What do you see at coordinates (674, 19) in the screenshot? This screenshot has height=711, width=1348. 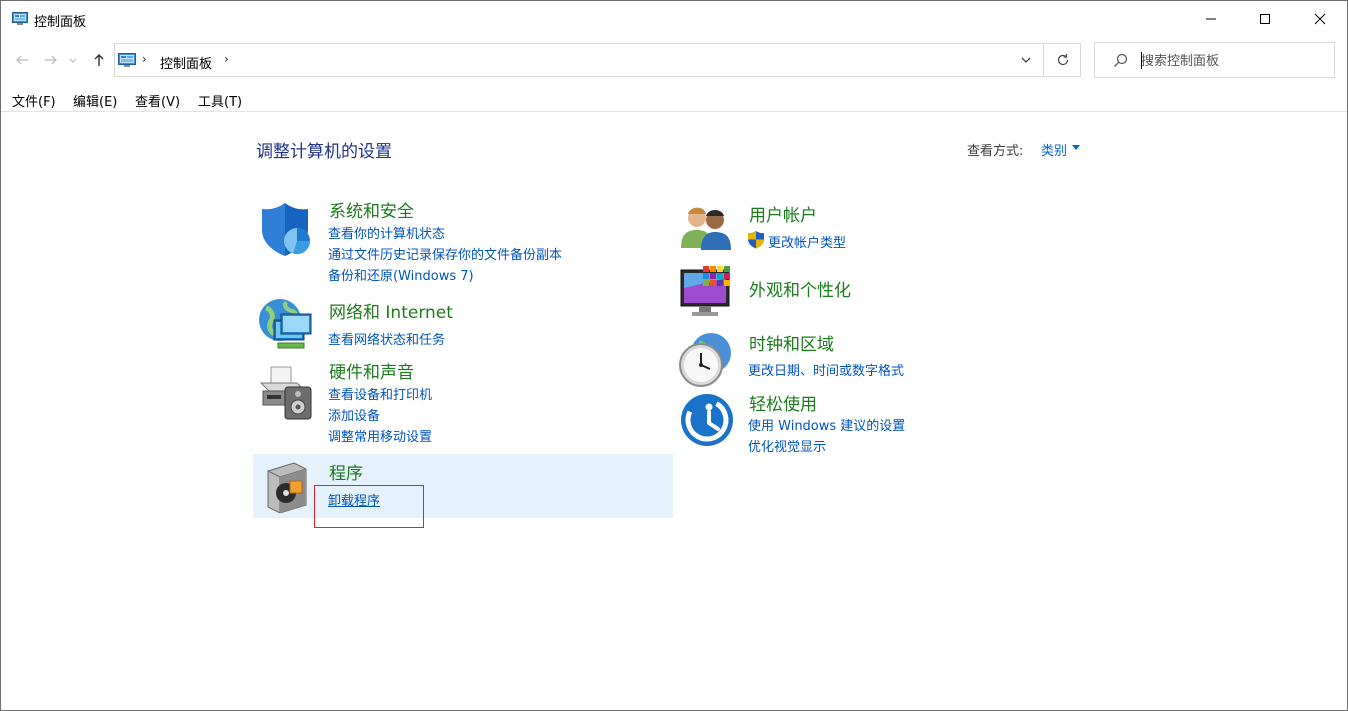 I see `title-bar: 控制面板` at bounding box center [674, 19].